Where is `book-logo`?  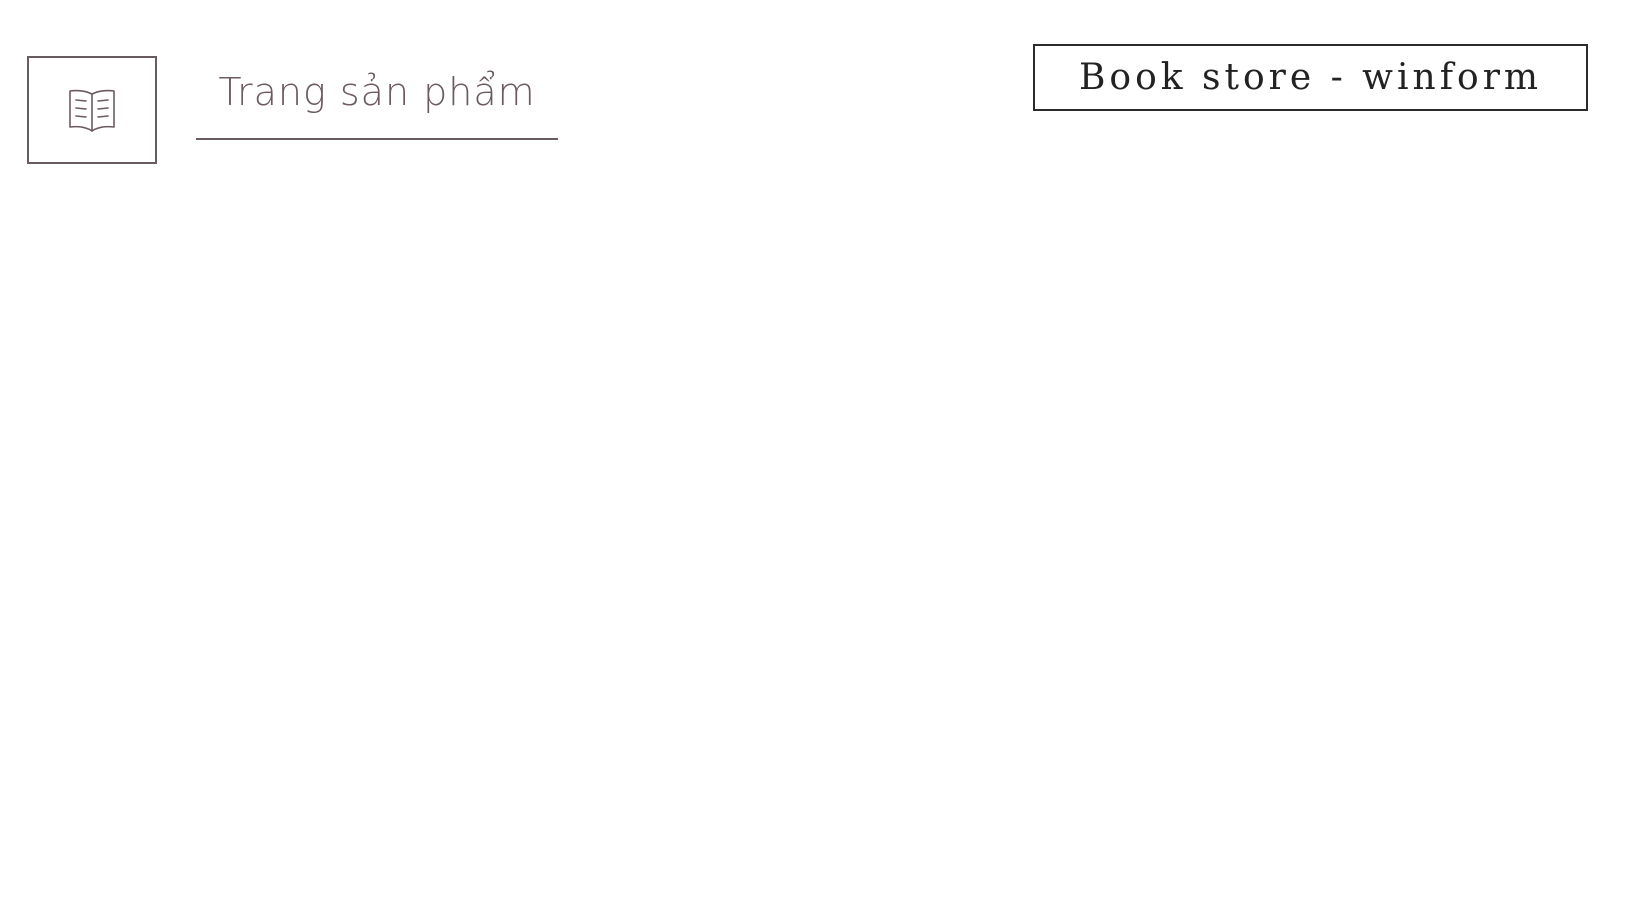 book-logo is located at coordinates (92, 110).